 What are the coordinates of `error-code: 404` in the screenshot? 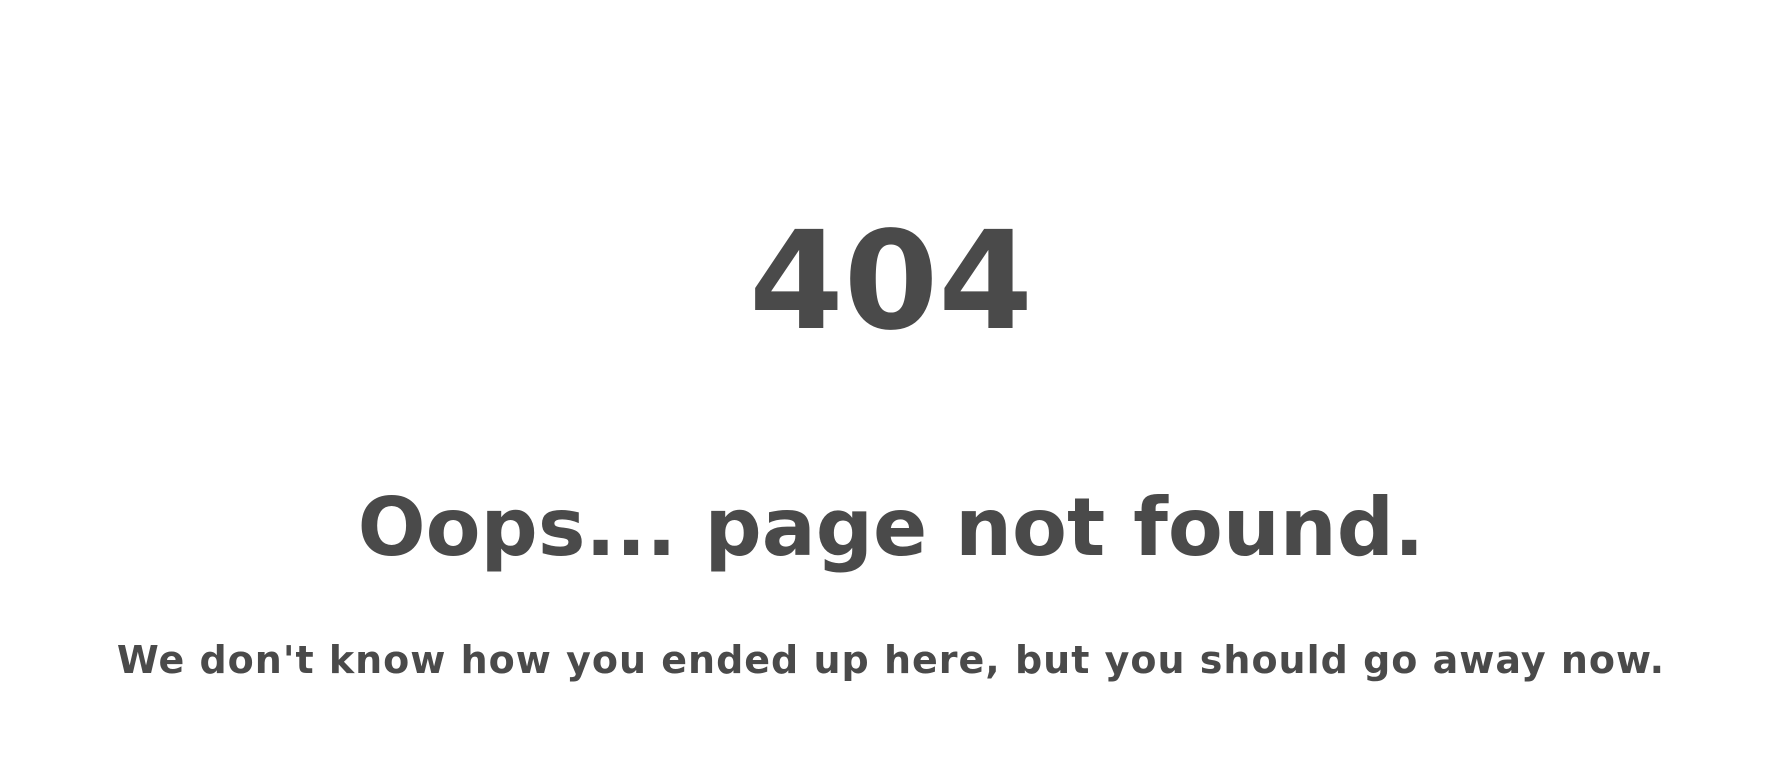 It's located at (891, 282).